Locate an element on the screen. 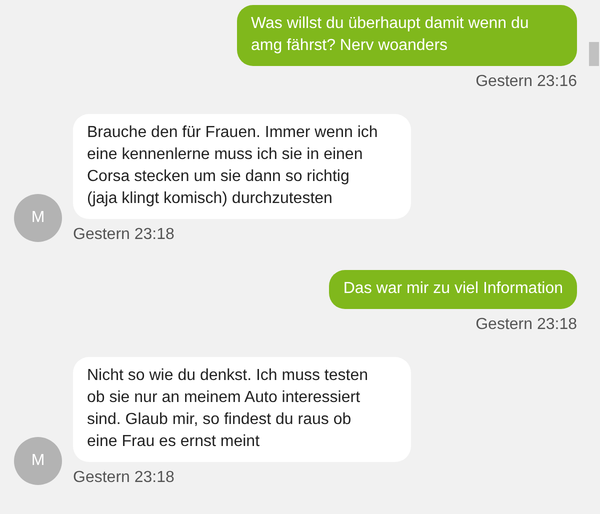  message-bubble: Nicht so wie du denkst. Ich muss testen ob sie nur an meinem Auto interessiert sind. Glaub mir, so findest du raus ob eine Frau es ernst meint is located at coordinates (242, 409).